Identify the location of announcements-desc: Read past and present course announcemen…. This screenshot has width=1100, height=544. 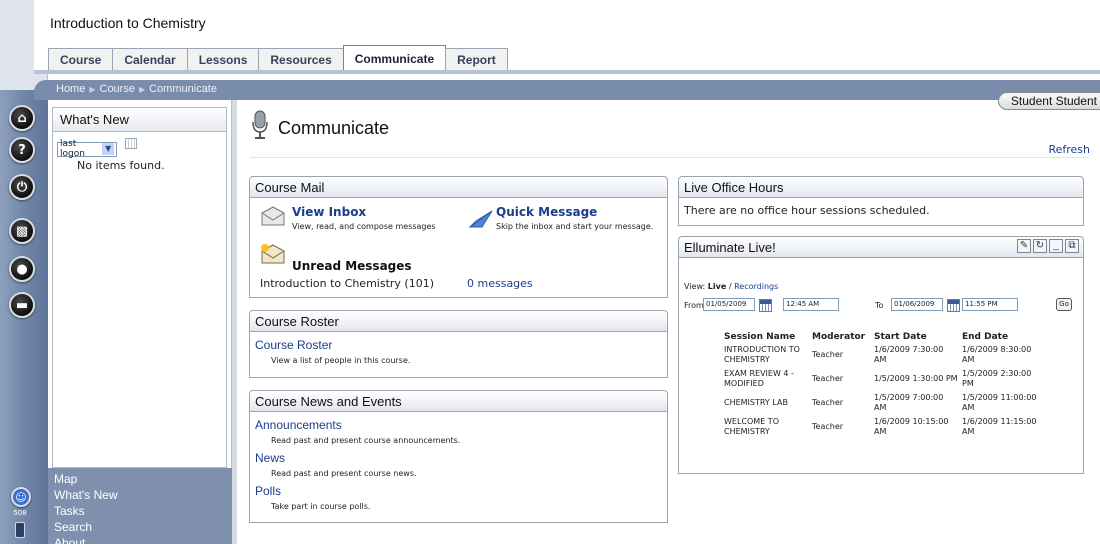
(366, 440).